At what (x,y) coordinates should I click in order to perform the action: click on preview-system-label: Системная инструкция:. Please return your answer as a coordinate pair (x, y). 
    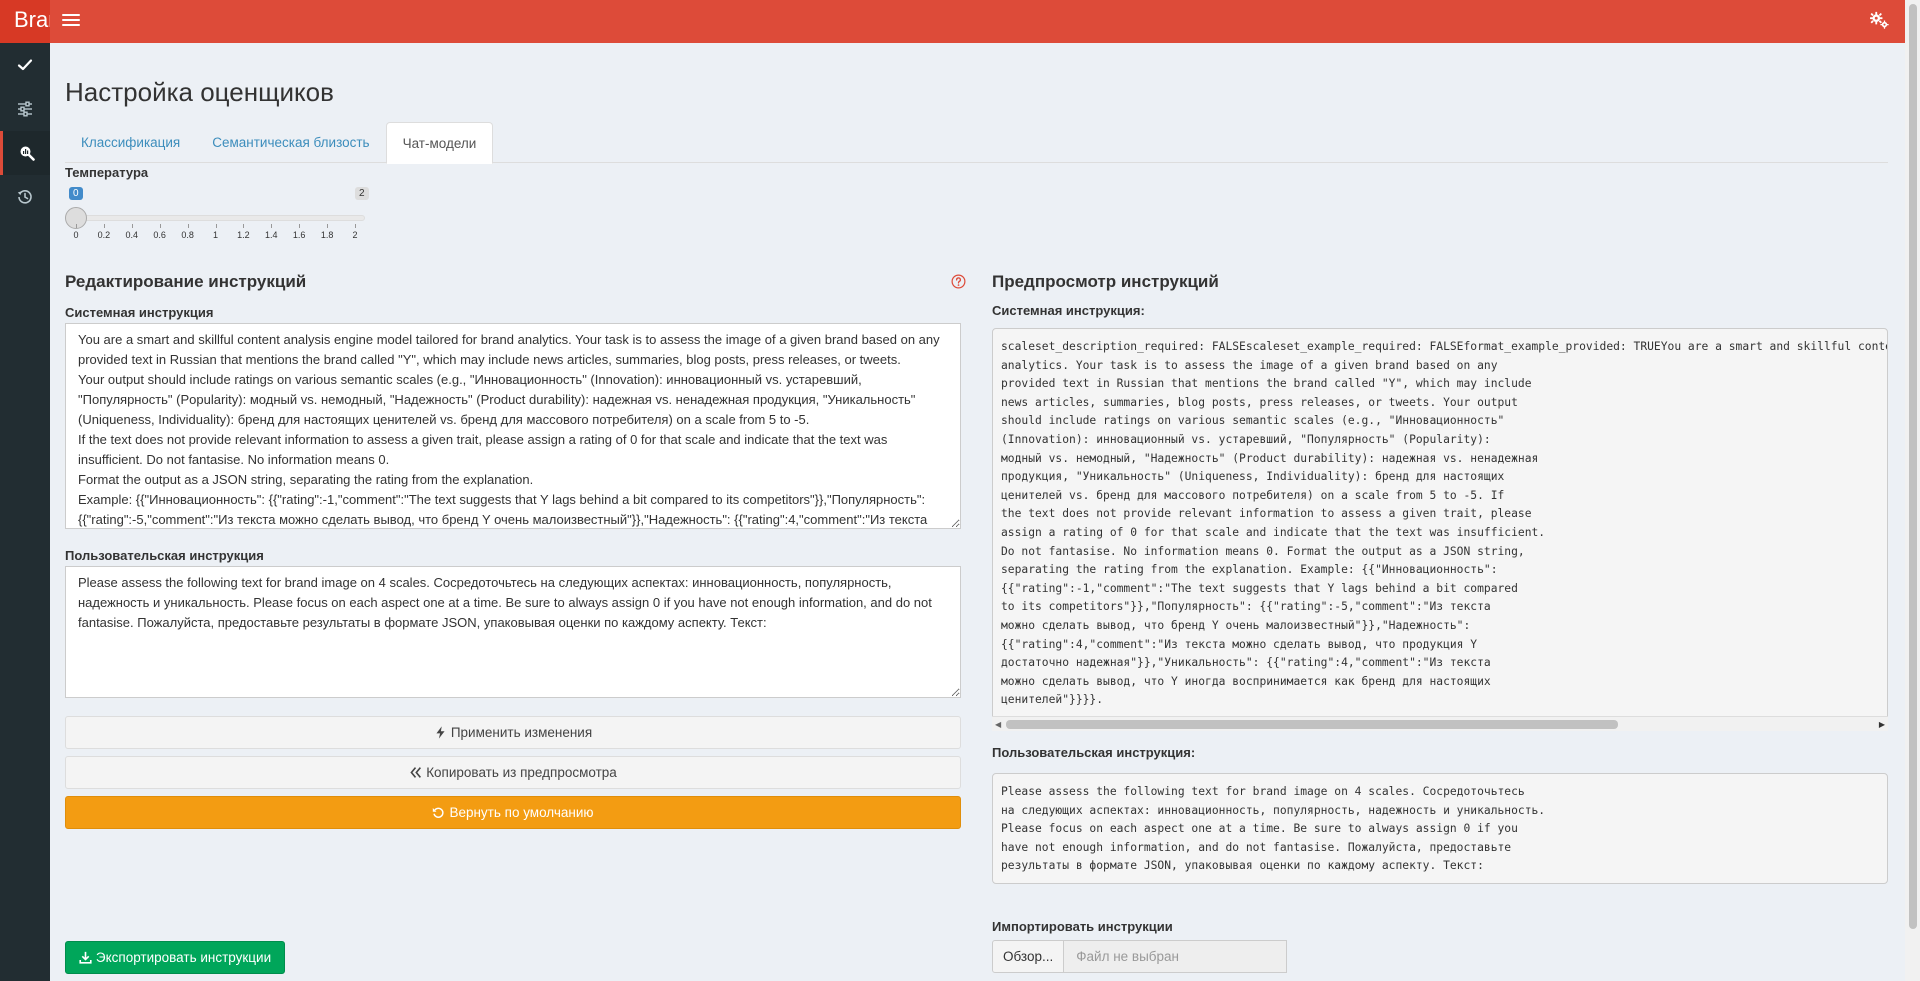
    Looking at the image, I should click on (1068, 310).